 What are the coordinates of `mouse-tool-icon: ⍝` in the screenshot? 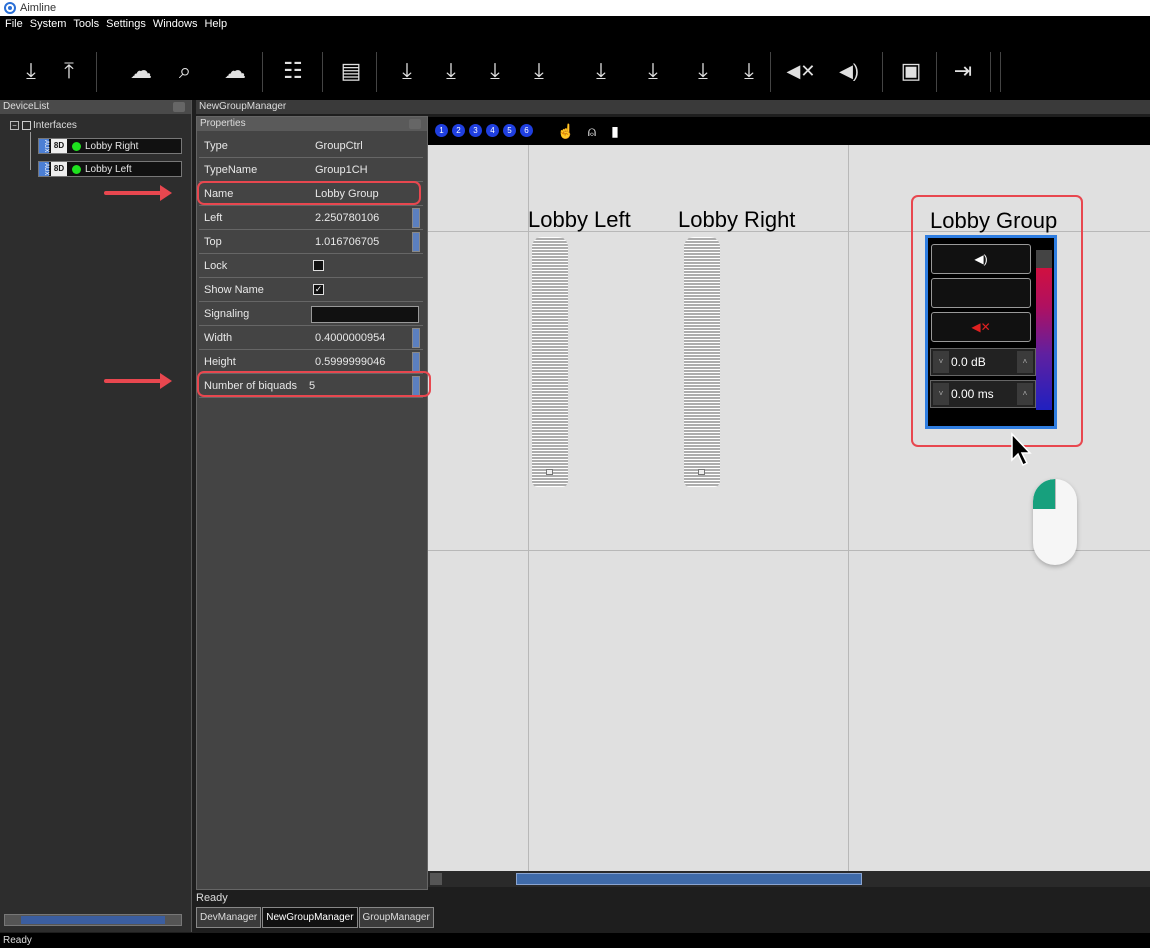 It's located at (592, 131).